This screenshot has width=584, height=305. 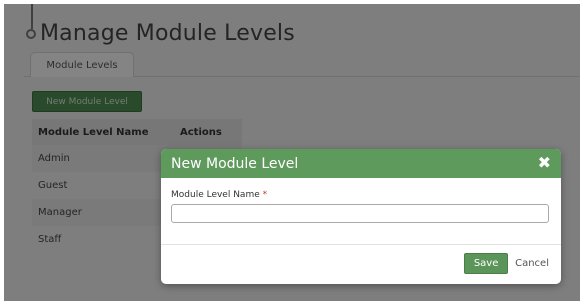 I want to click on module-level-name-input, so click(x=360, y=213).